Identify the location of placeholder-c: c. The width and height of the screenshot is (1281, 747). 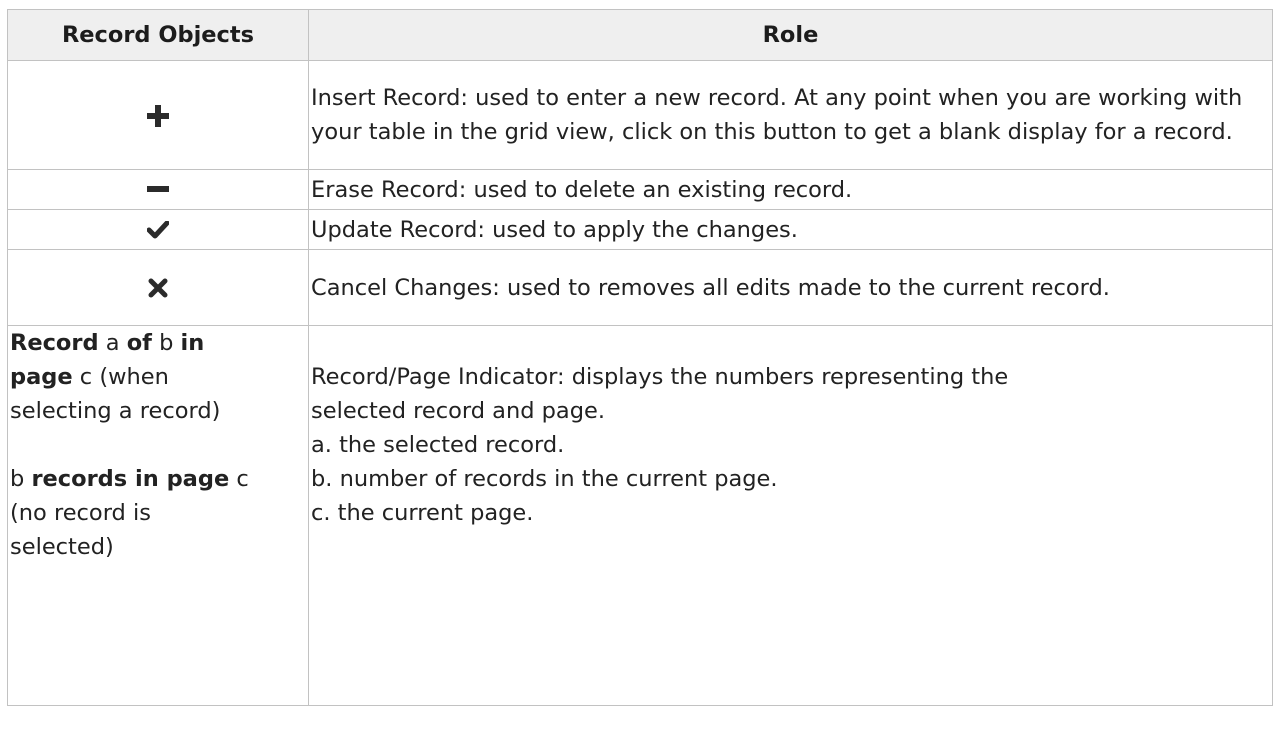
(239, 479).